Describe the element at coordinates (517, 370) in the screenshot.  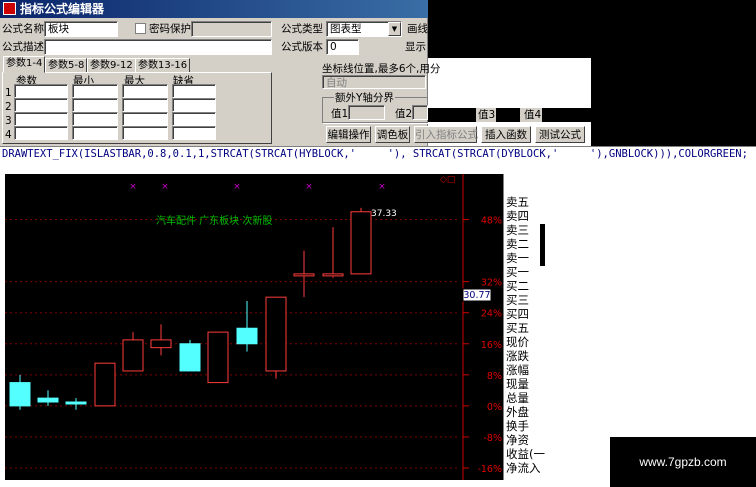
I see `quote-item-label: 涨幅` at that location.